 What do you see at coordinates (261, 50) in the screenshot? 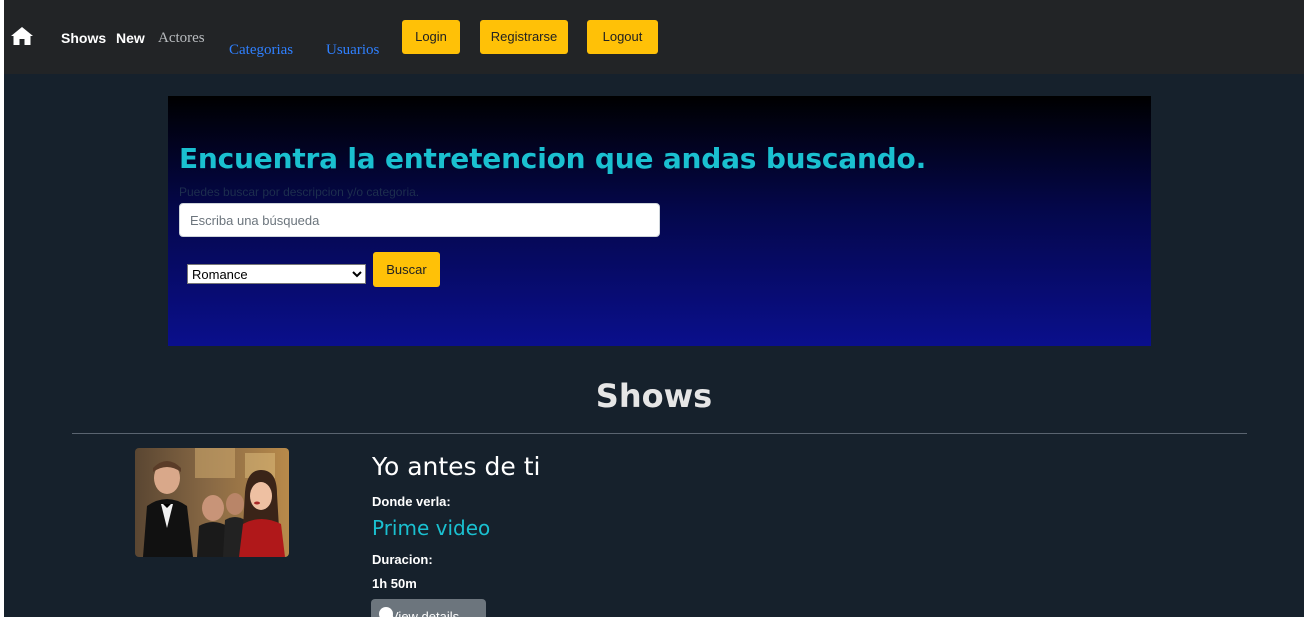
I see `nav-link-categorias: Categorias` at bounding box center [261, 50].